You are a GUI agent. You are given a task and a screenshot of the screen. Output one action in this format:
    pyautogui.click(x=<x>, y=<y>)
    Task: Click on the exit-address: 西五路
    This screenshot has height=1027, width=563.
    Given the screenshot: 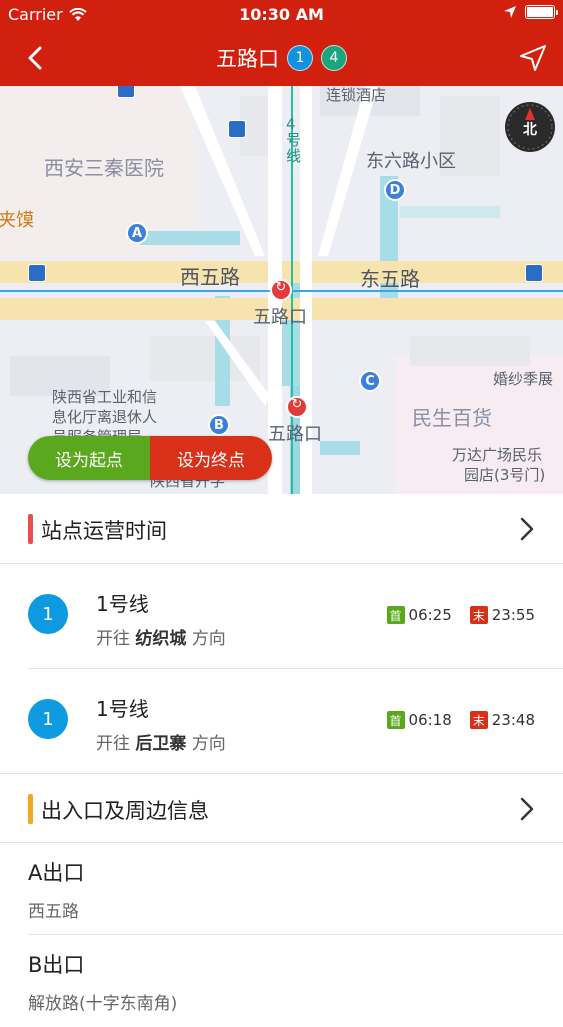 What is the action you would take?
    pyautogui.click(x=53, y=912)
    